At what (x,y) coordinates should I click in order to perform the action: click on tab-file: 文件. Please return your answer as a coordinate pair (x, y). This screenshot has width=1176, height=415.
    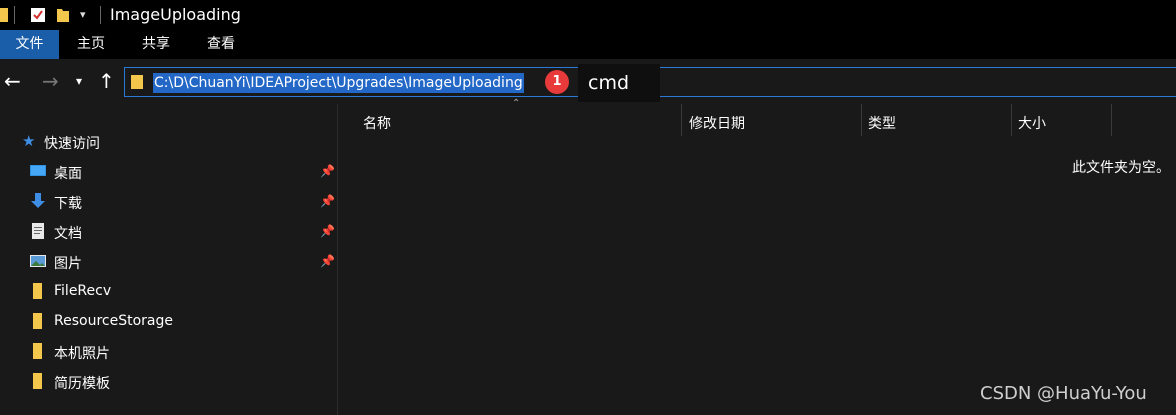
    Looking at the image, I should click on (29, 44).